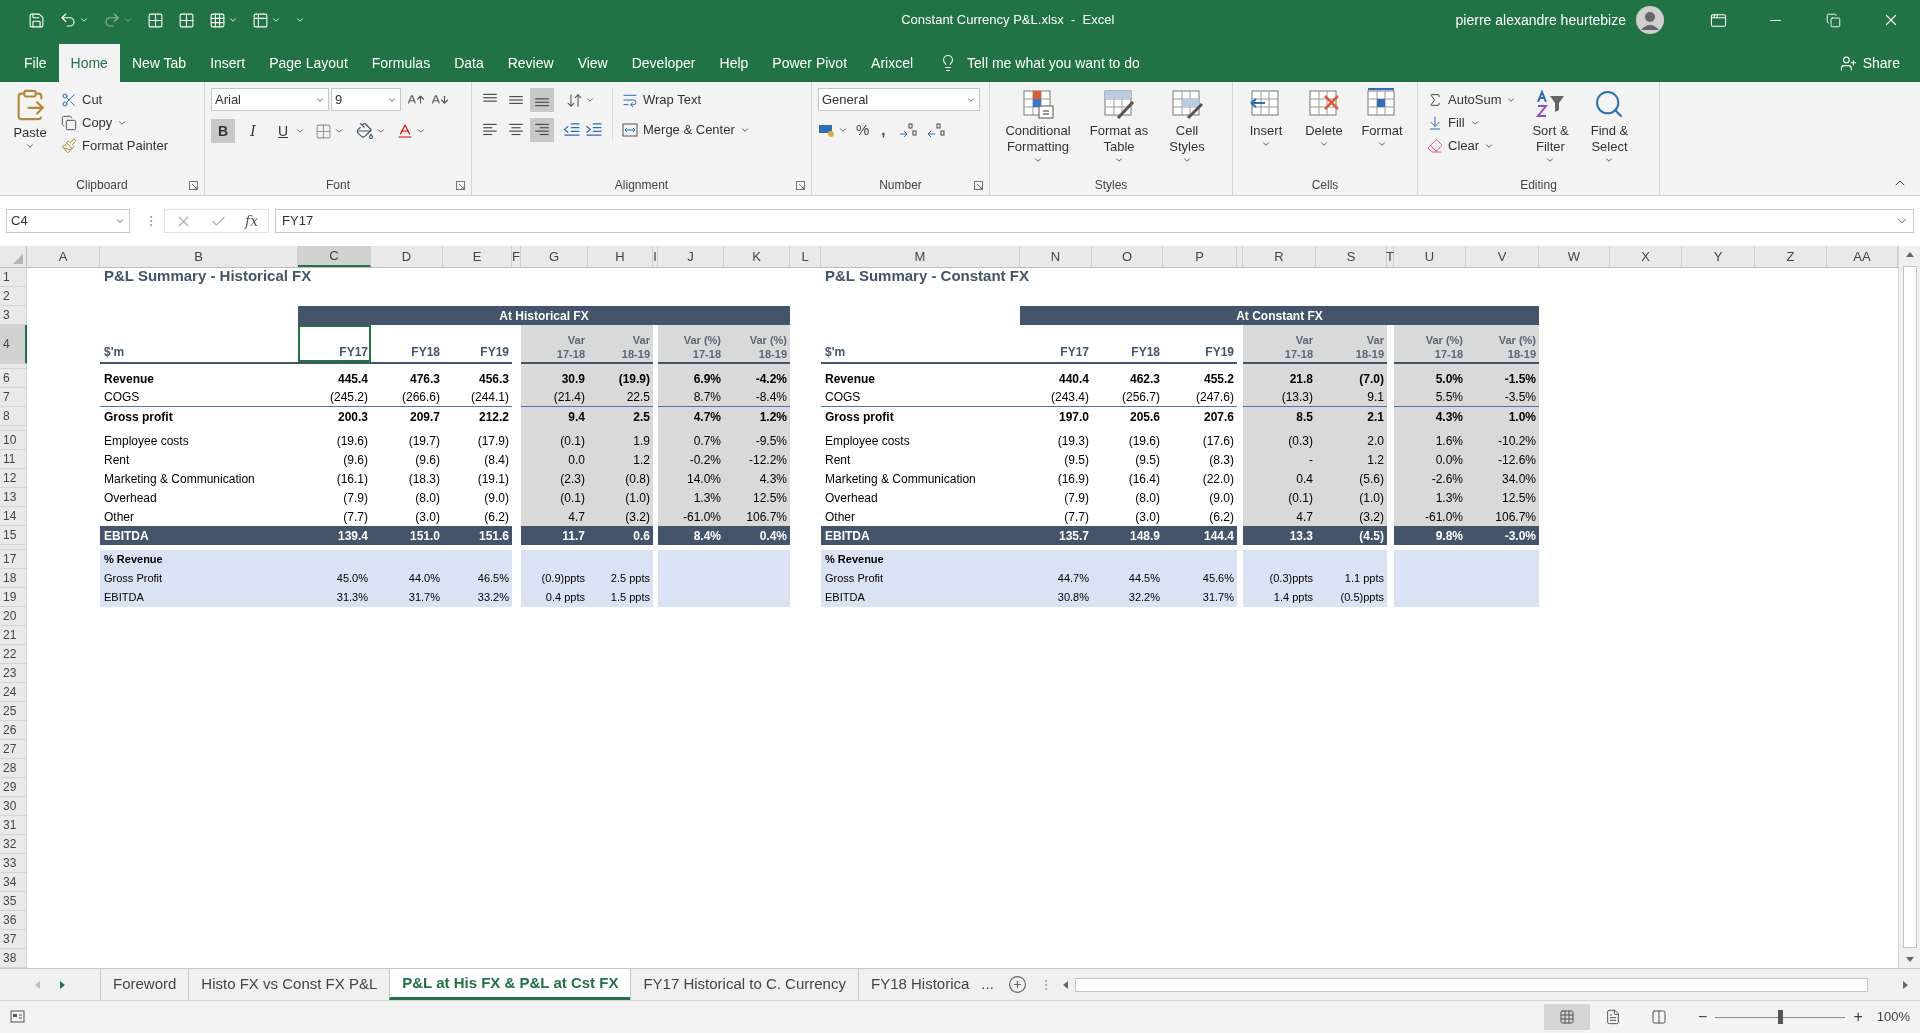 The image size is (1920, 1033). What do you see at coordinates (366, 99) in the screenshot?
I see `font-size-field: 9` at bounding box center [366, 99].